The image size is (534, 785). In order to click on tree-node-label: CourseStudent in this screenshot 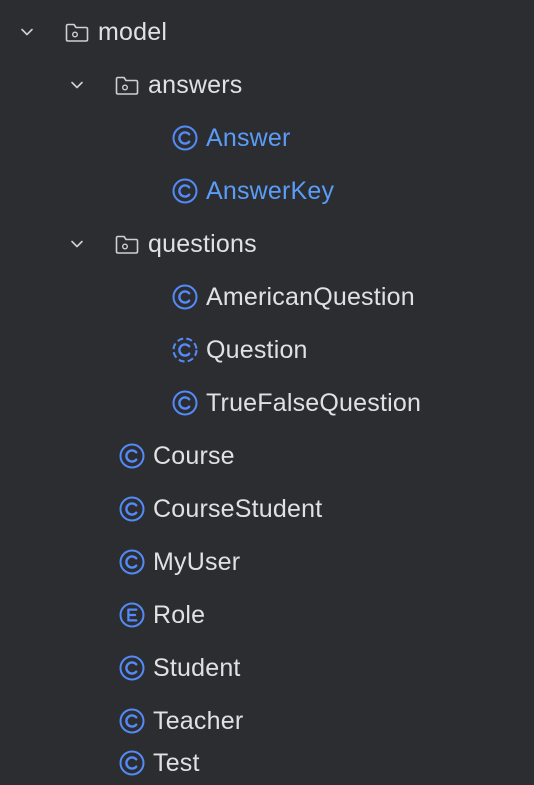, I will do `click(238, 508)`.